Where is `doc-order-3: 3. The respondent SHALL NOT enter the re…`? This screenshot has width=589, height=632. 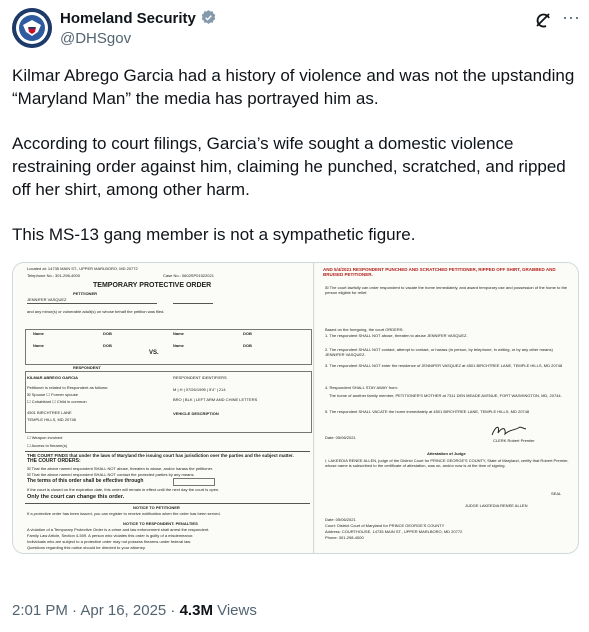 doc-order-3: 3. The respondent SHALL NOT enter the re… is located at coordinates (444, 365).